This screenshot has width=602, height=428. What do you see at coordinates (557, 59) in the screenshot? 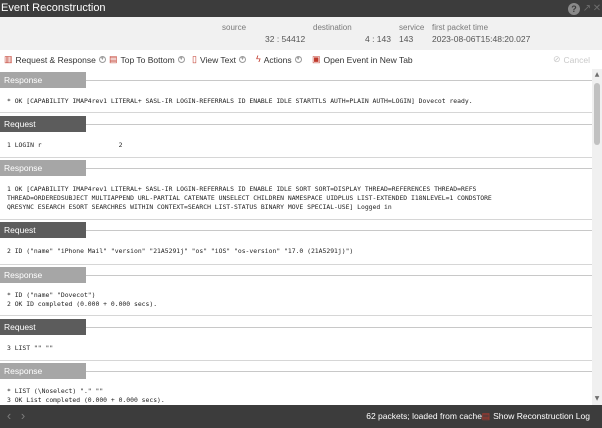
I see `cancel-icon: ⊘` at bounding box center [557, 59].